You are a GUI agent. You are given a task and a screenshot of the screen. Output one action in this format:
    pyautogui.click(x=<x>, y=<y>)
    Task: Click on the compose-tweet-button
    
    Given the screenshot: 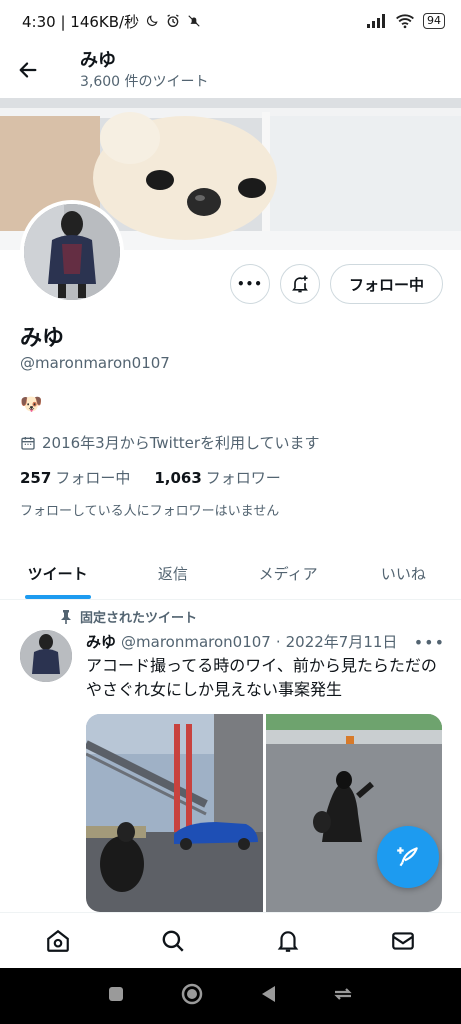 What is the action you would take?
    pyautogui.click(x=408, y=857)
    